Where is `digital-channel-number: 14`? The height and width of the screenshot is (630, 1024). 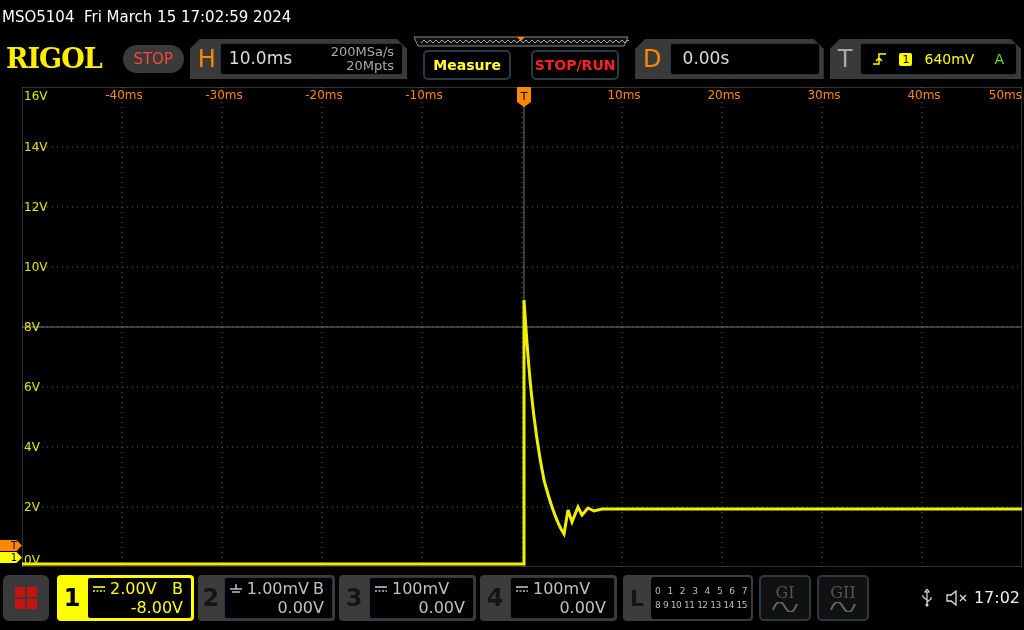 digital-channel-number: 14 is located at coordinates (728, 605).